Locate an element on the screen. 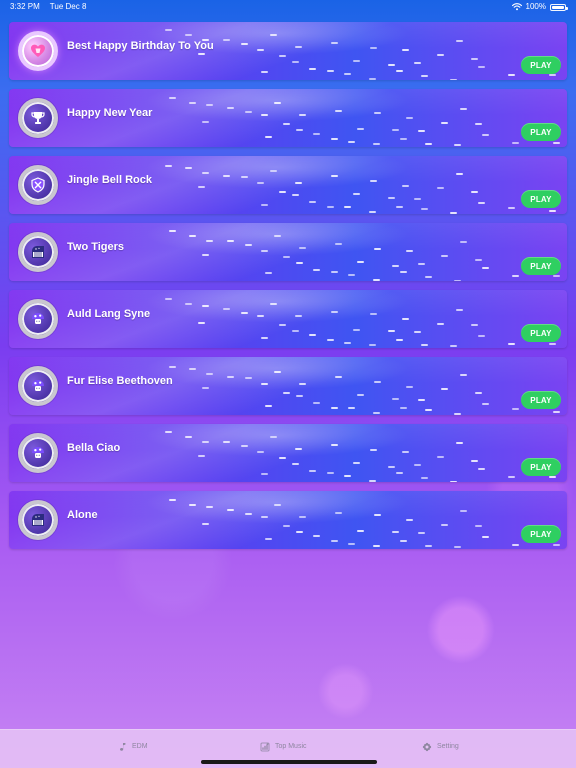 The width and height of the screenshot is (576, 768). tab-top-music: Top Music is located at coordinates (283, 747).